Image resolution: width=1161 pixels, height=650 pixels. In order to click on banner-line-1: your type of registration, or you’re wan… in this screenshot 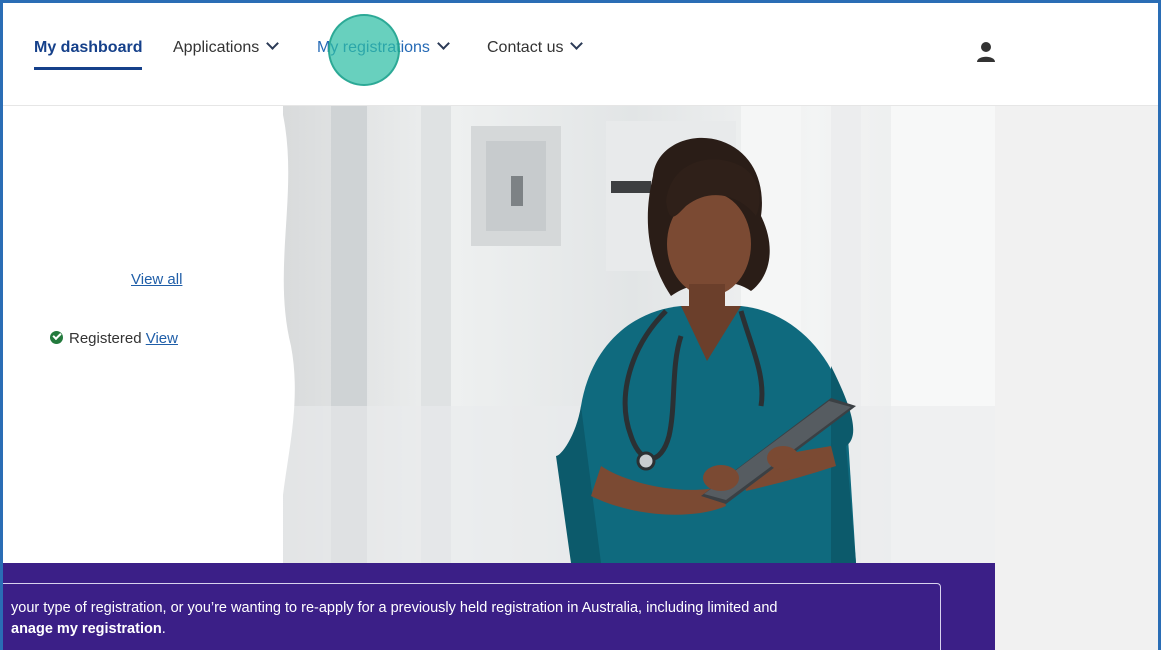, I will do `click(394, 608)`.